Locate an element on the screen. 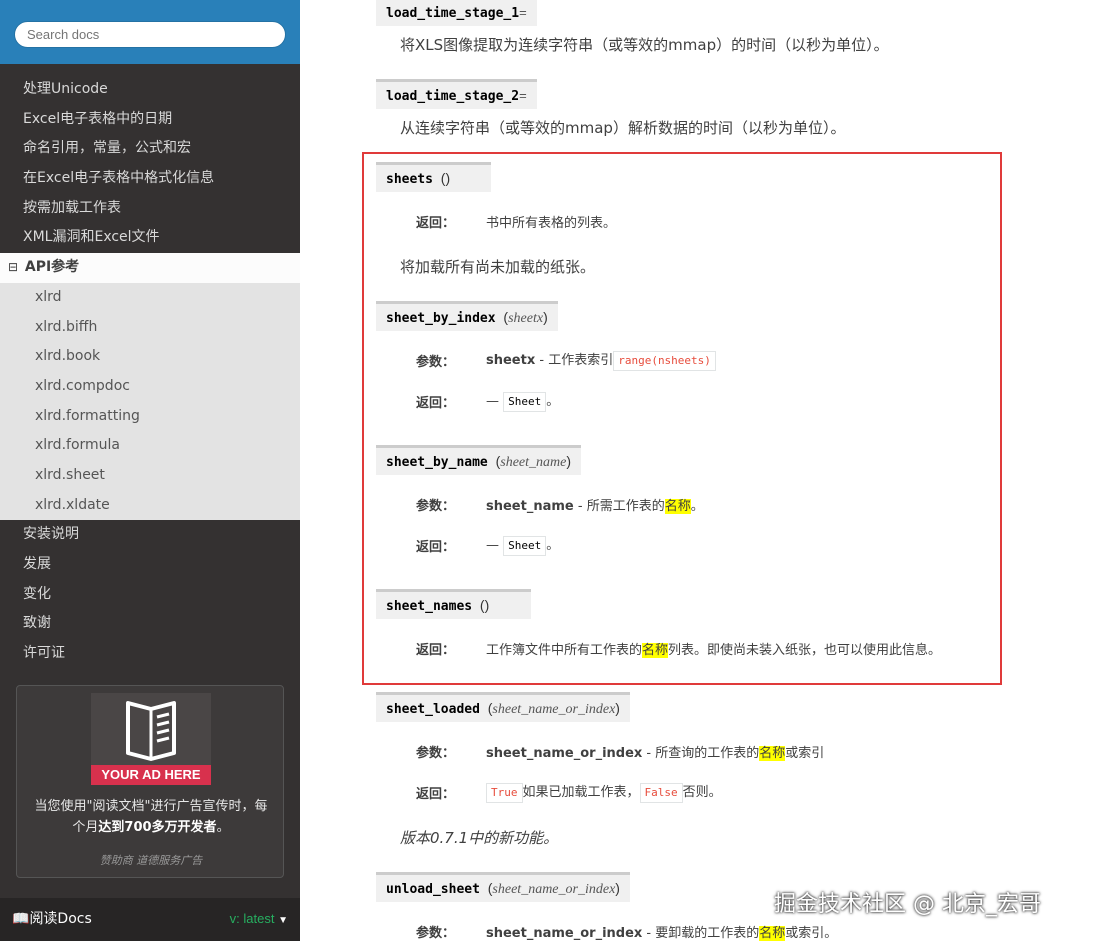  sidebar-subitem-formatting: xlrd.formatting is located at coordinates (150, 417).